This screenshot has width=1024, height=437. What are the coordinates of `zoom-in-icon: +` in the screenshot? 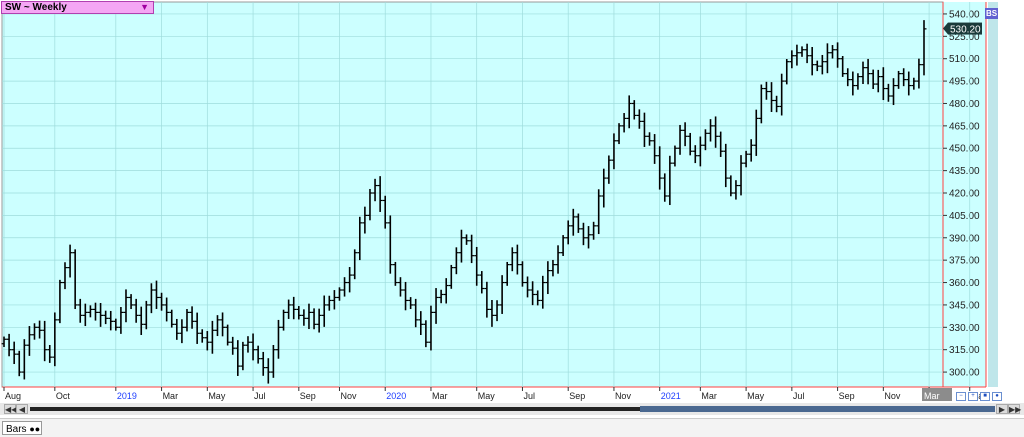 It's located at (973, 396).